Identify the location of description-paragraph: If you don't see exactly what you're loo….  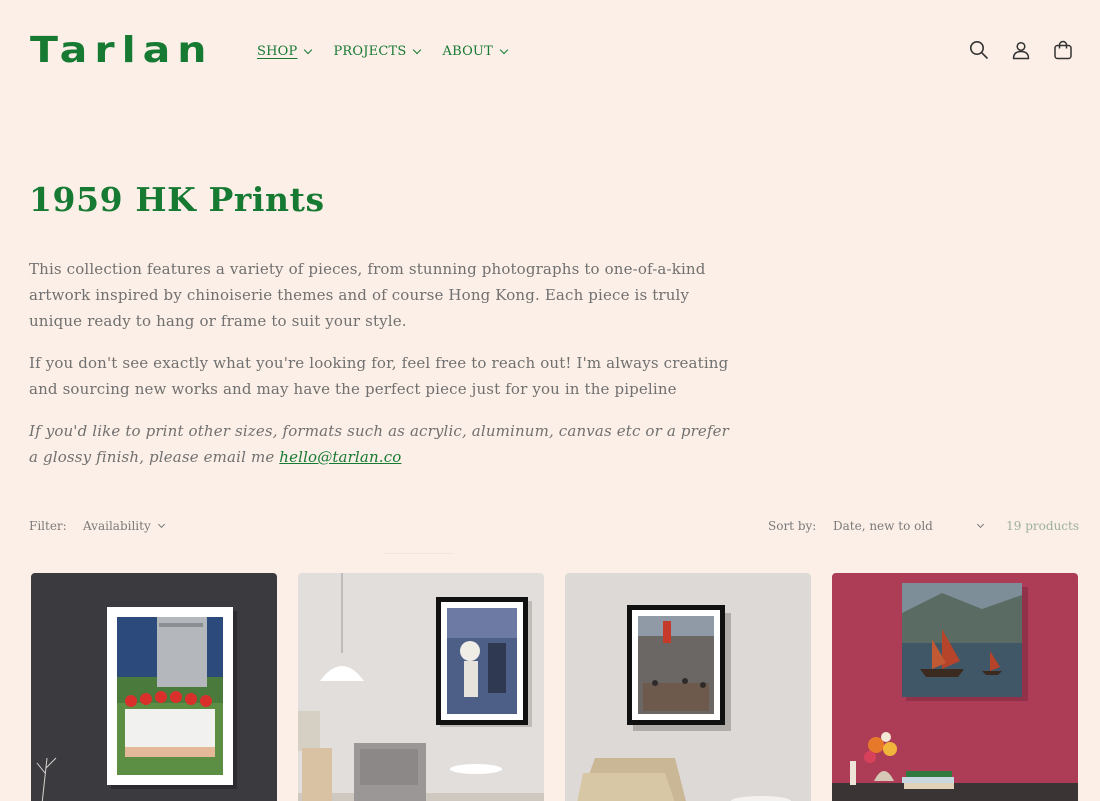
(379, 376).